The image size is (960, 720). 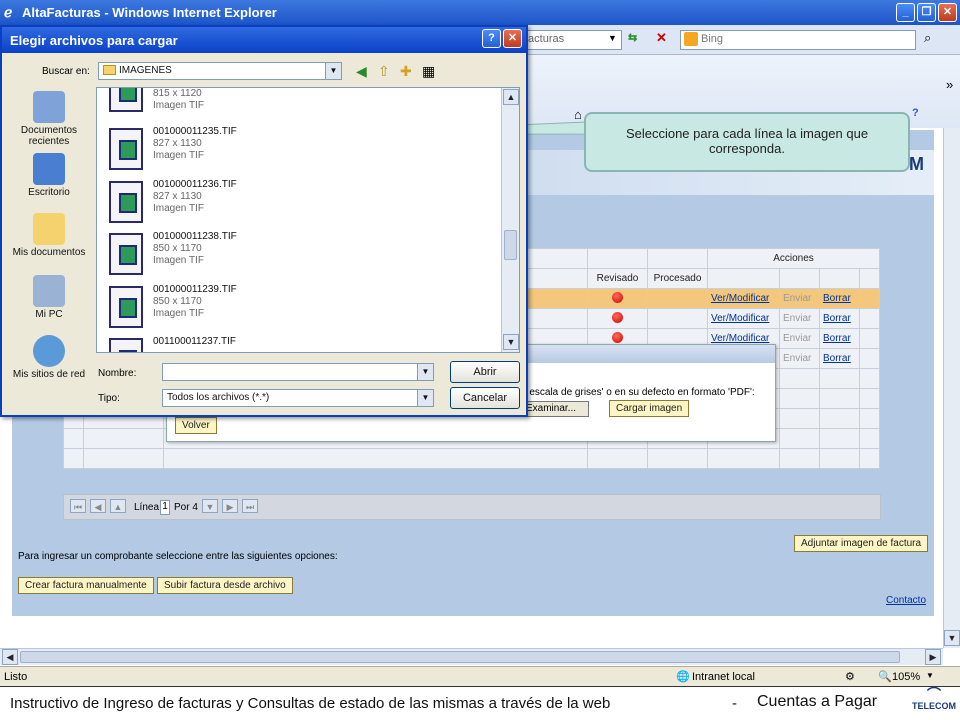 What do you see at coordinates (511, 97) in the screenshot?
I see `scroll-up-button: ▲` at bounding box center [511, 97].